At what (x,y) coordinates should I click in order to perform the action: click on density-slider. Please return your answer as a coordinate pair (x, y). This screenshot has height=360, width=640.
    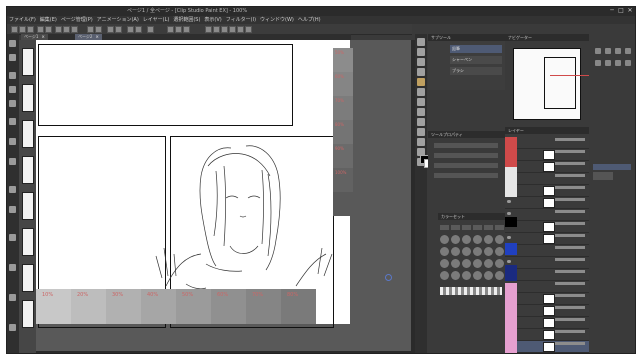
    Looking at the image, I should click on (466, 165).